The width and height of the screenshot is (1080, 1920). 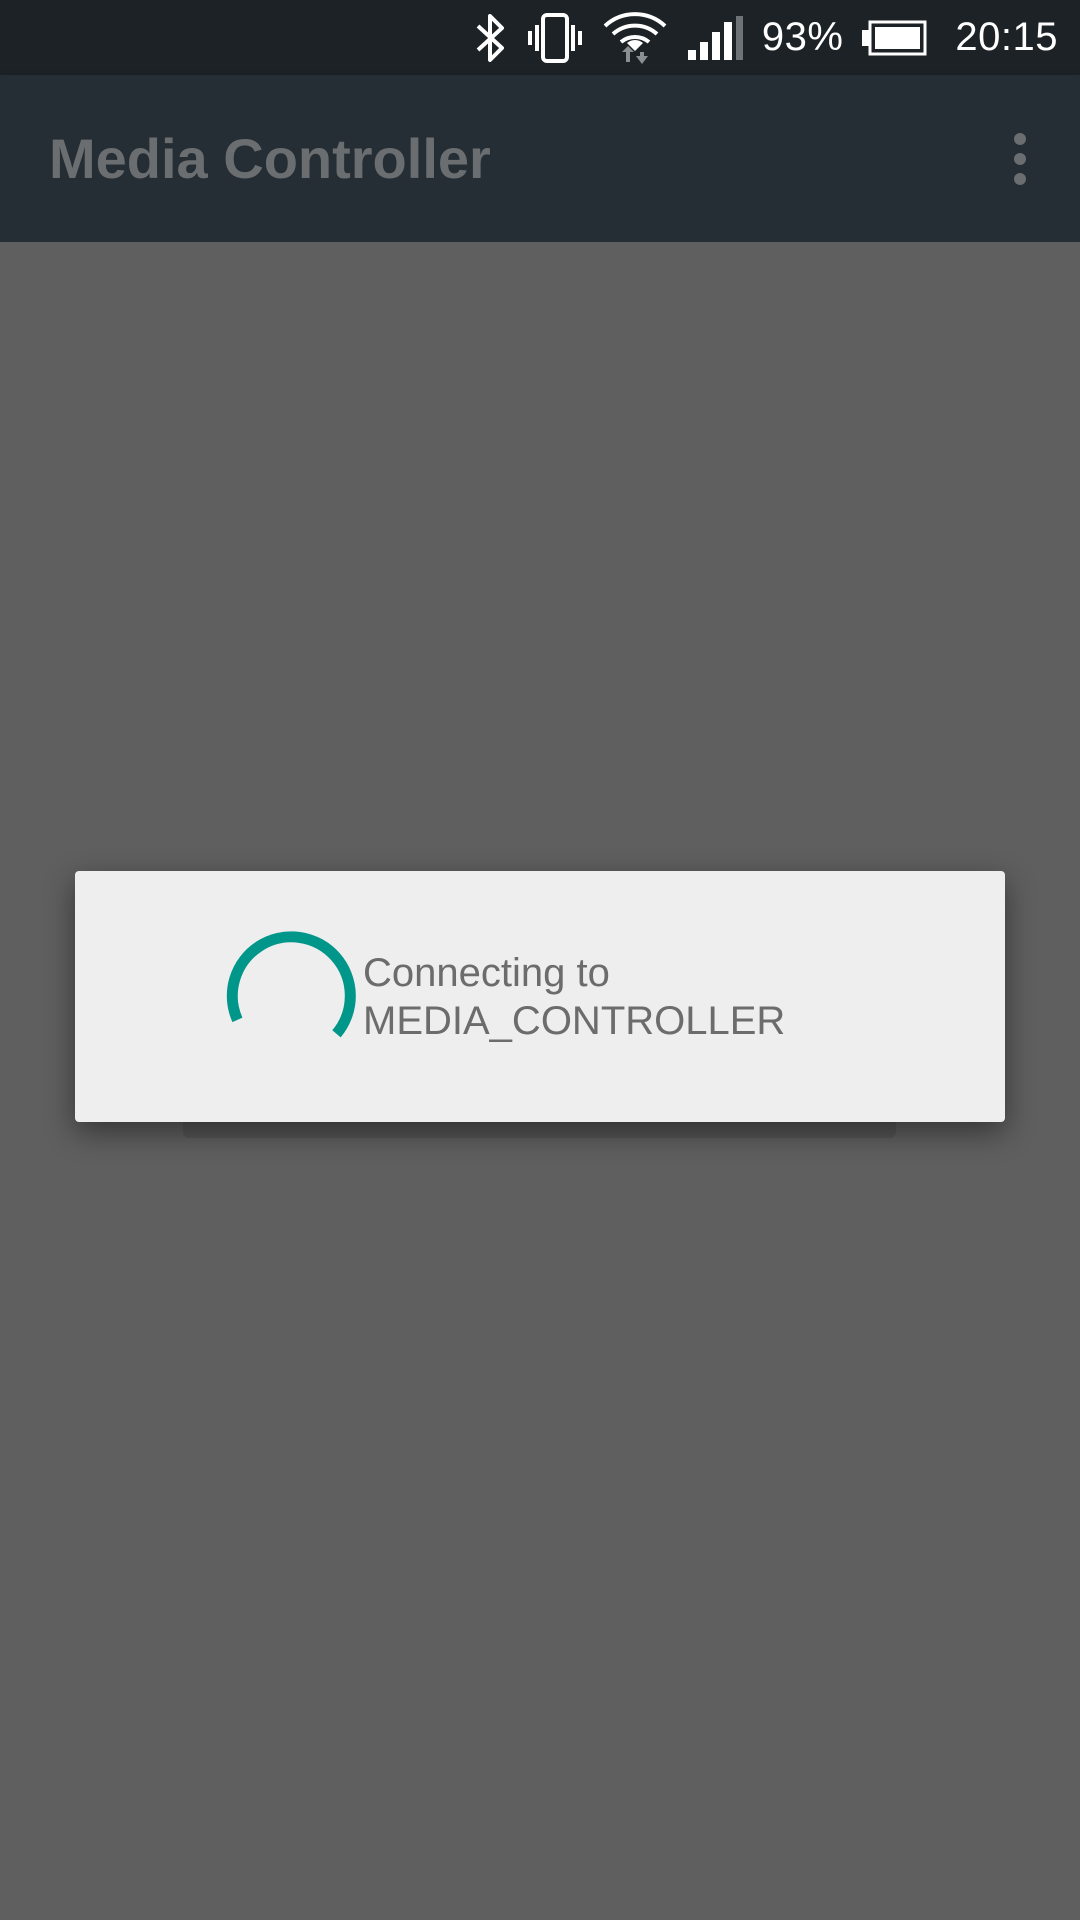 I want to click on loading-spinner-icon, so click(x=290, y=998).